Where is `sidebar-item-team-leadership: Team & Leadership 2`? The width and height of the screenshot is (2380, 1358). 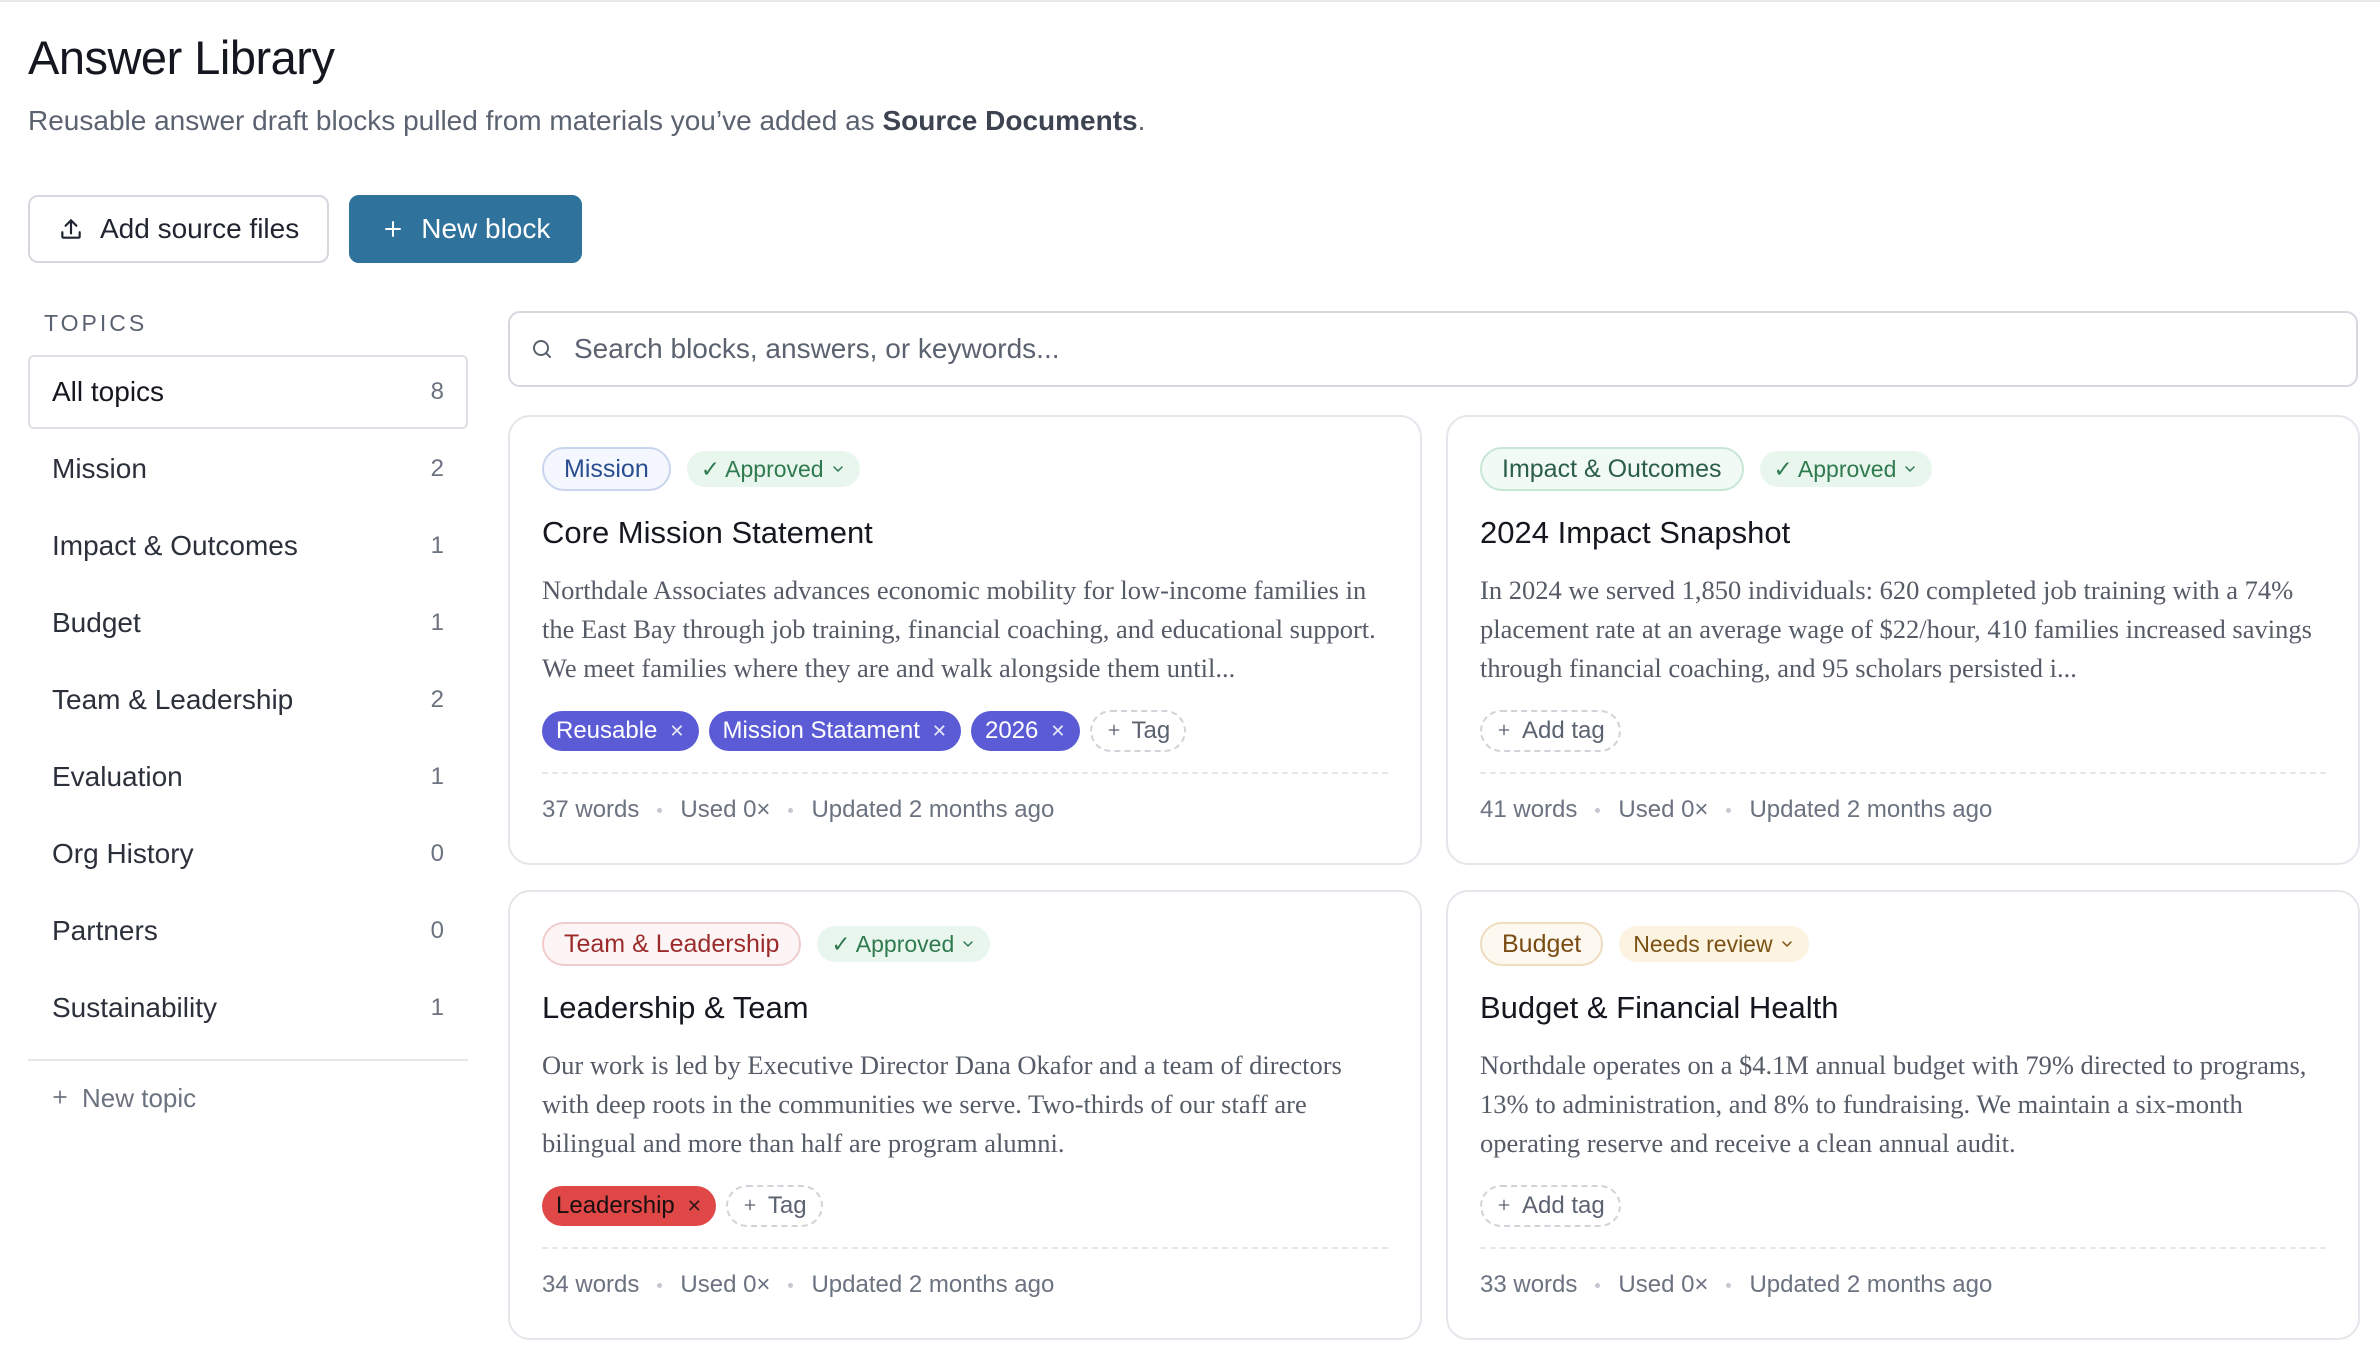 sidebar-item-team-leadership: Team & Leadership 2 is located at coordinates (248, 700).